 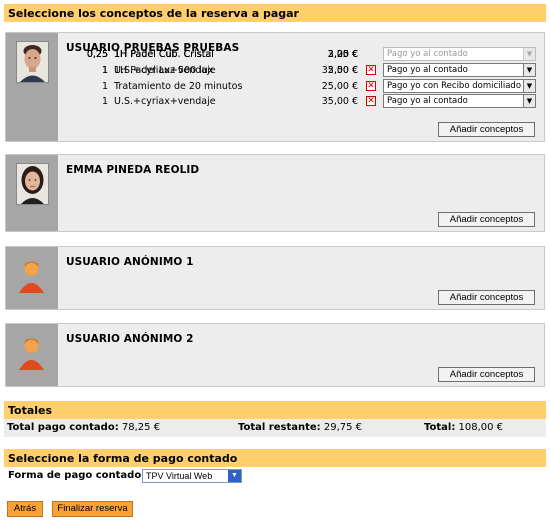 What do you see at coordinates (300, 427) in the screenshot?
I see `total-remaining: Total restante: 29,75 €` at bounding box center [300, 427].